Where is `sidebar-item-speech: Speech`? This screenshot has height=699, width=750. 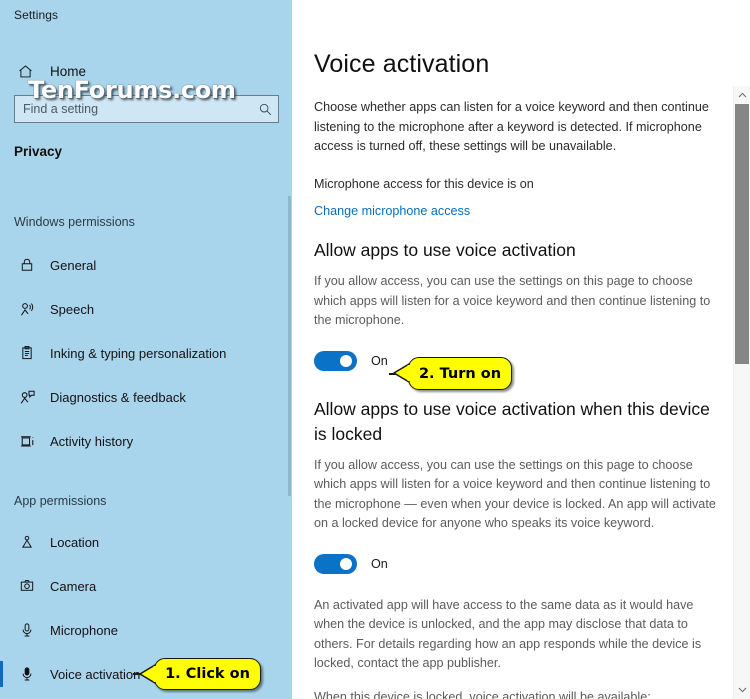 sidebar-item-speech: Speech is located at coordinates (146, 309).